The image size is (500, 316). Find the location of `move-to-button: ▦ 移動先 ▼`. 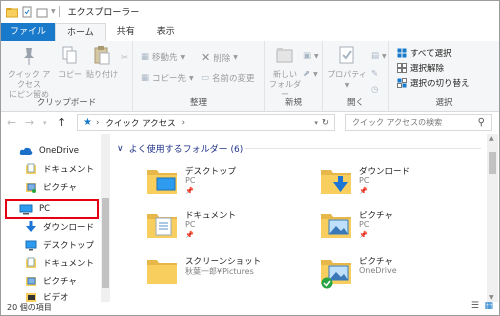

move-to-button: ▦ 移動先 ▼ is located at coordinates (163, 57).